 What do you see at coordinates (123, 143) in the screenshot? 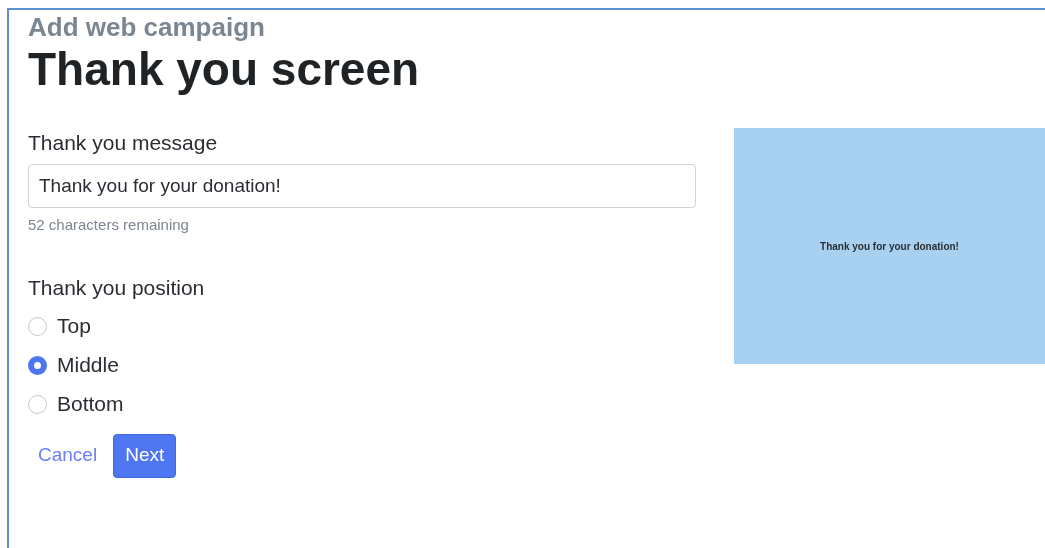
I see `field-label: Thank you message` at bounding box center [123, 143].